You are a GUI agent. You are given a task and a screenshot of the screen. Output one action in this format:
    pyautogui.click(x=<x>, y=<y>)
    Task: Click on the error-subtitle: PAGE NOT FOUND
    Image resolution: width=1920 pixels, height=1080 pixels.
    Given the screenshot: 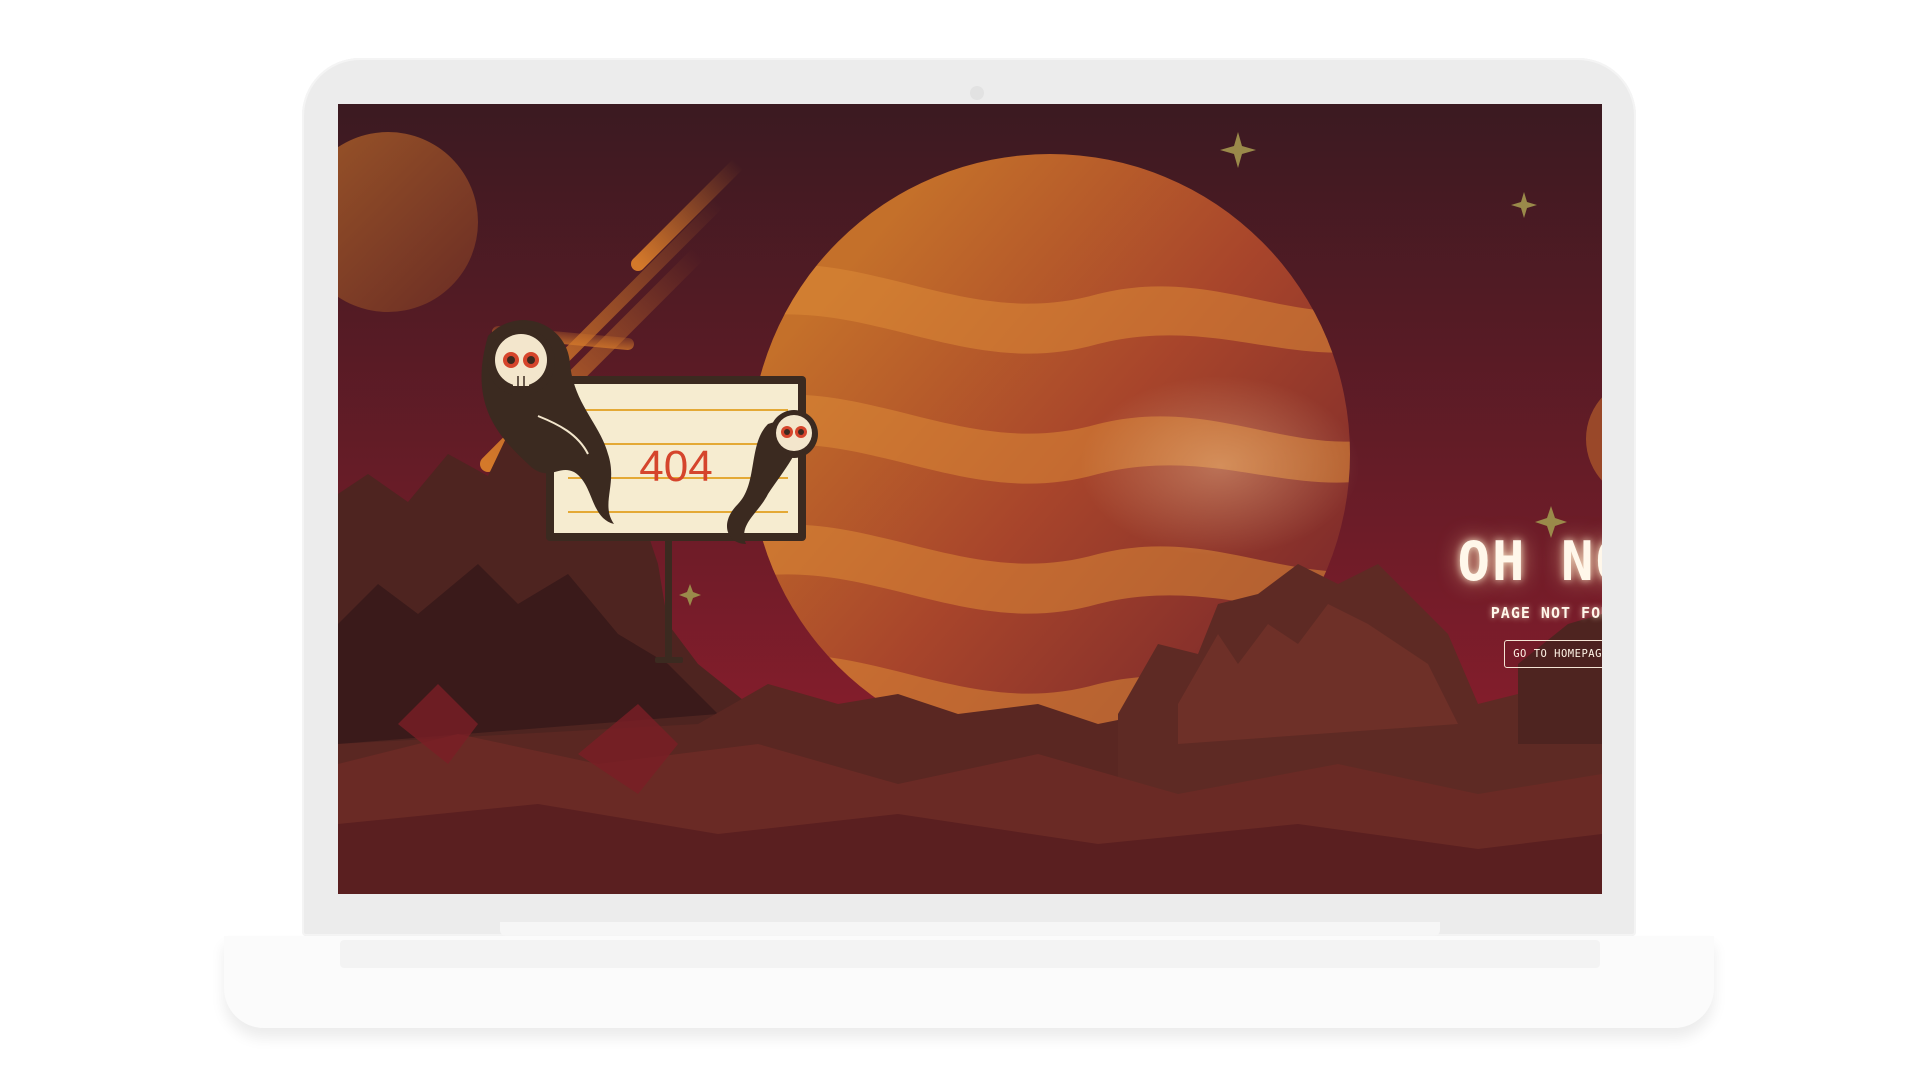 What is the action you would take?
    pyautogui.click(x=1546, y=613)
    